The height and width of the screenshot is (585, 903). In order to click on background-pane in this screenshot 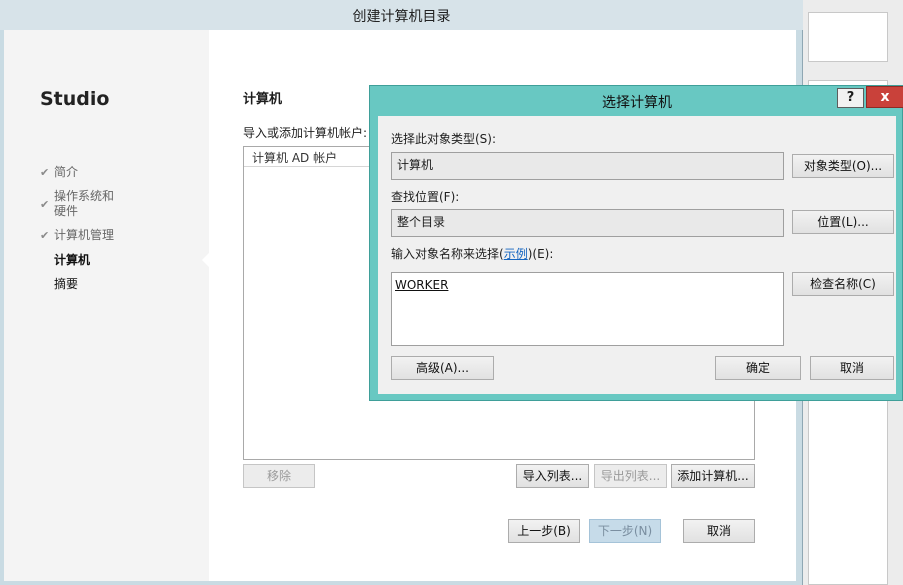, I will do `click(848, 37)`.